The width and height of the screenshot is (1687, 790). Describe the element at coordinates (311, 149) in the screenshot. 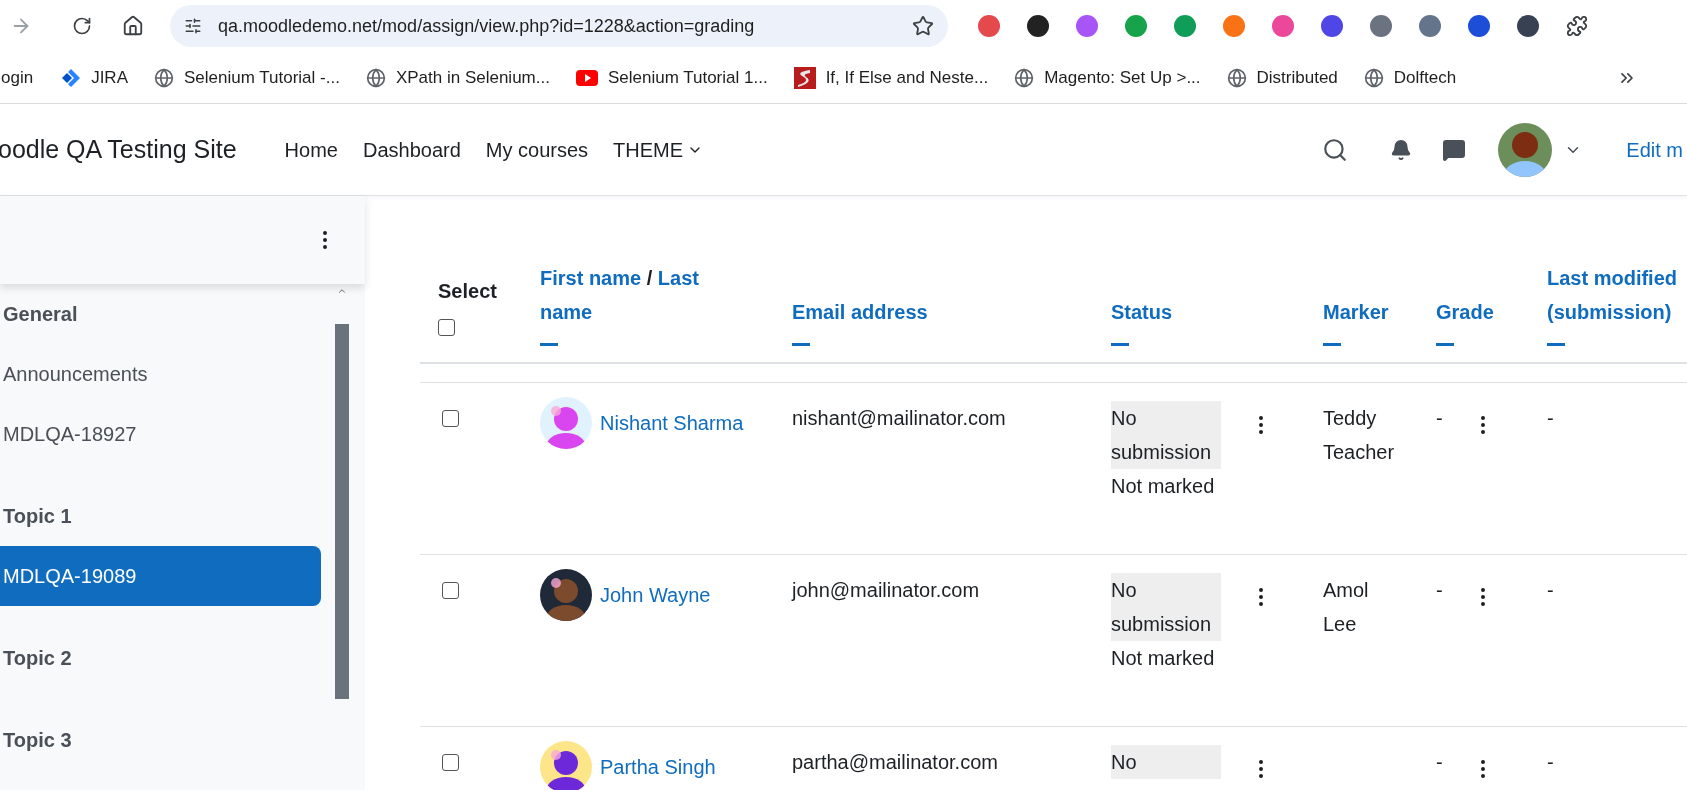

I see `nav-link: Home` at that location.